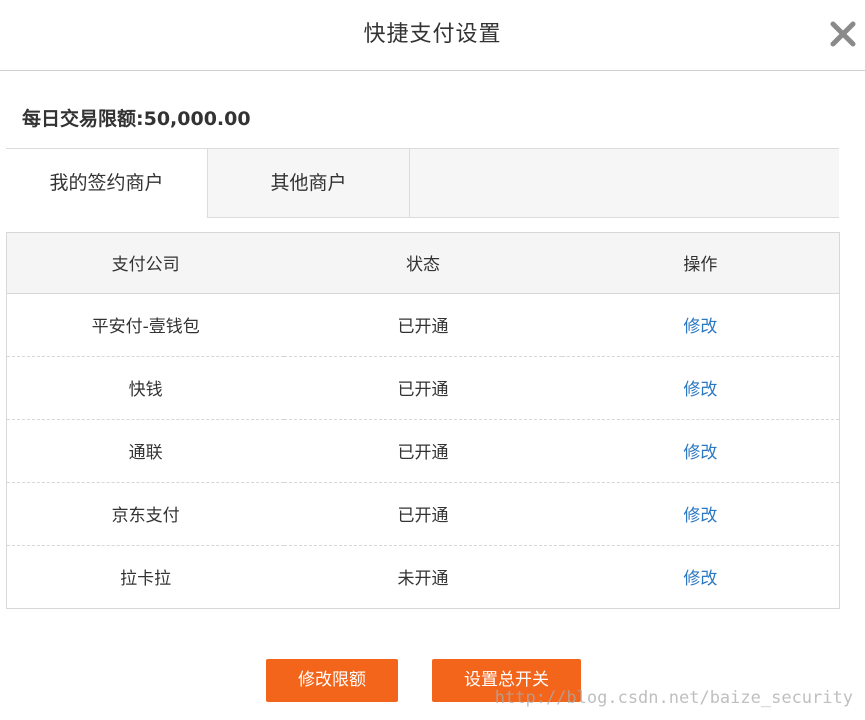 The height and width of the screenshot is (720, 865). I want to click on watermark-text: http://blog.csdn.net/baize_security, so click(673, 698).